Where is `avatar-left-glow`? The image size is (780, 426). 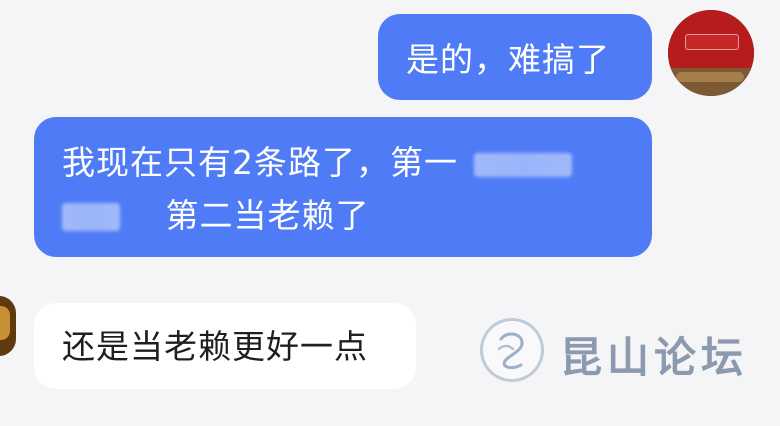 avatar-left-glow is located at coordinates (5, 323).